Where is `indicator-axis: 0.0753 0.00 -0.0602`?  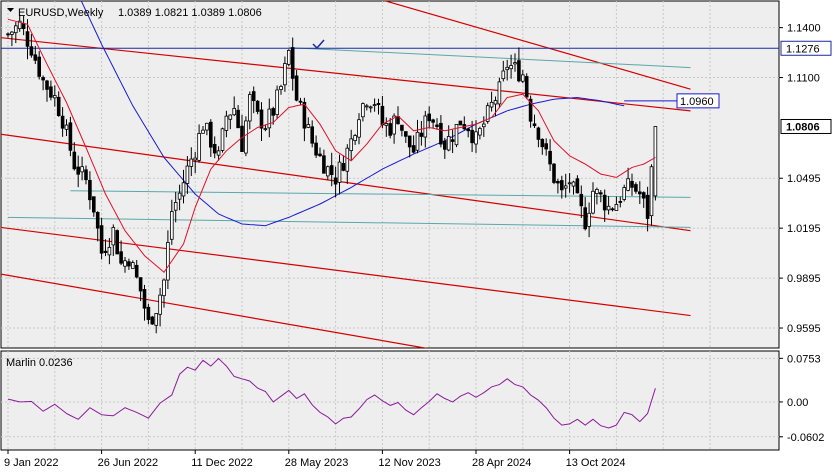
indicator-axis: 0.0753 0.00 -0.0602 is located at coordinates (801, 398).